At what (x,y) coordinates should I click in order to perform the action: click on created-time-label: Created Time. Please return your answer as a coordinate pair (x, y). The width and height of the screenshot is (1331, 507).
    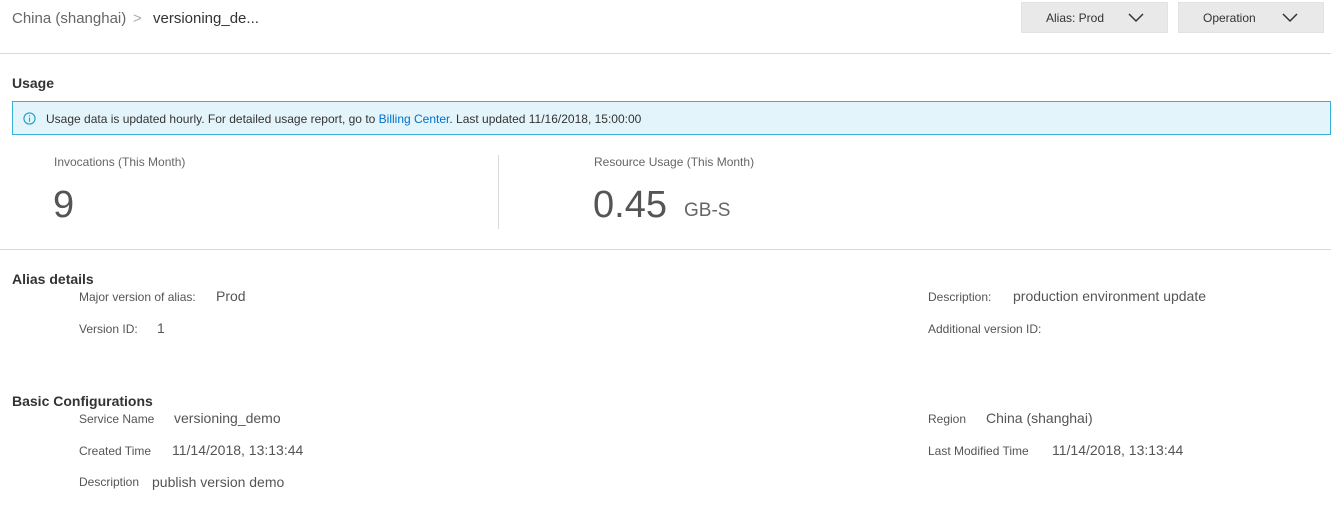
    Looking at the image, I should click on (115, 451).